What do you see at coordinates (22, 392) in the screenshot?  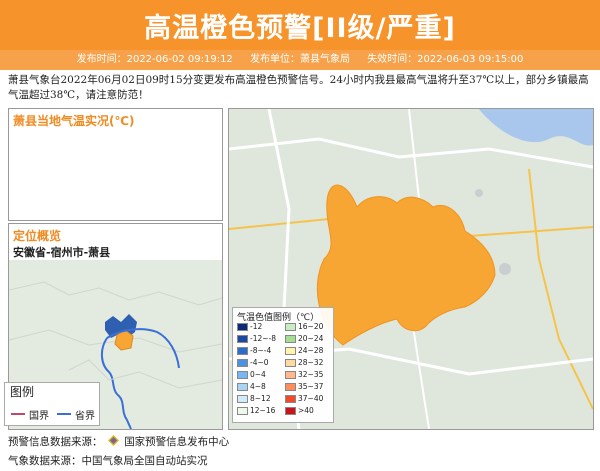 I see `map-legend-title: 图例` at bounding box center [22, 392].